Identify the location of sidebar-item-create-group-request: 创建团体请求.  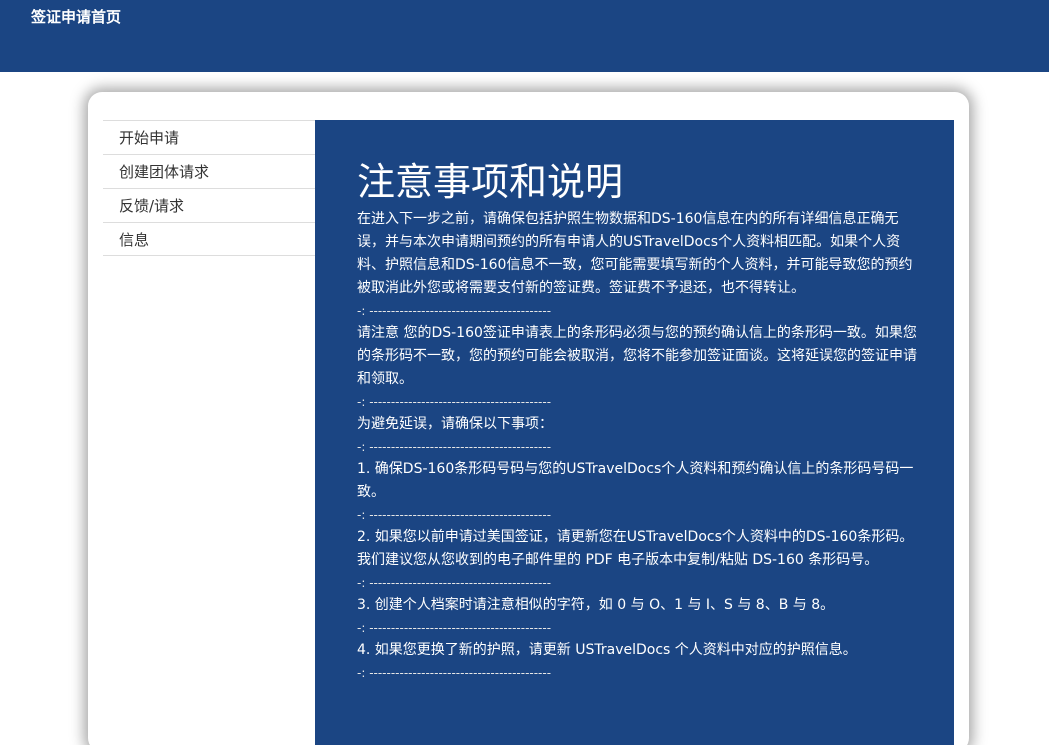
(209, 171).